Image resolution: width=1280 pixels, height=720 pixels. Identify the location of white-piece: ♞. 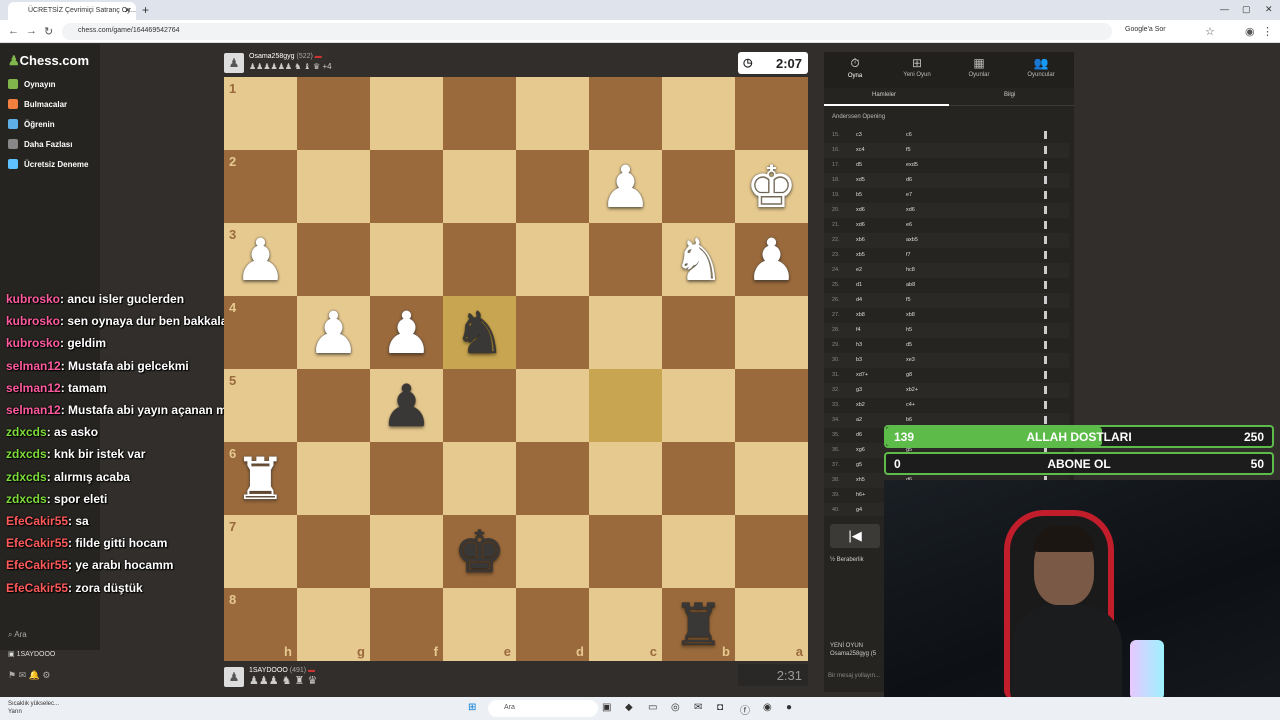
(698, 259).